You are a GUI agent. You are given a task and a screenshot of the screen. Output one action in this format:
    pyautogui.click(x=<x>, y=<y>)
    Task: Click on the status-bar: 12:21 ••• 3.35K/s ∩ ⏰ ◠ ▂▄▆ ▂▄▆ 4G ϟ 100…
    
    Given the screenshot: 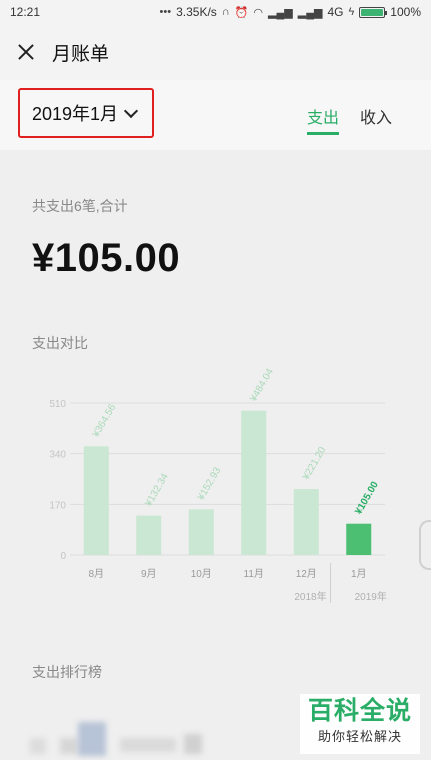 What is the action you would take?
    pyautogui.click(x=215, y=12)
    